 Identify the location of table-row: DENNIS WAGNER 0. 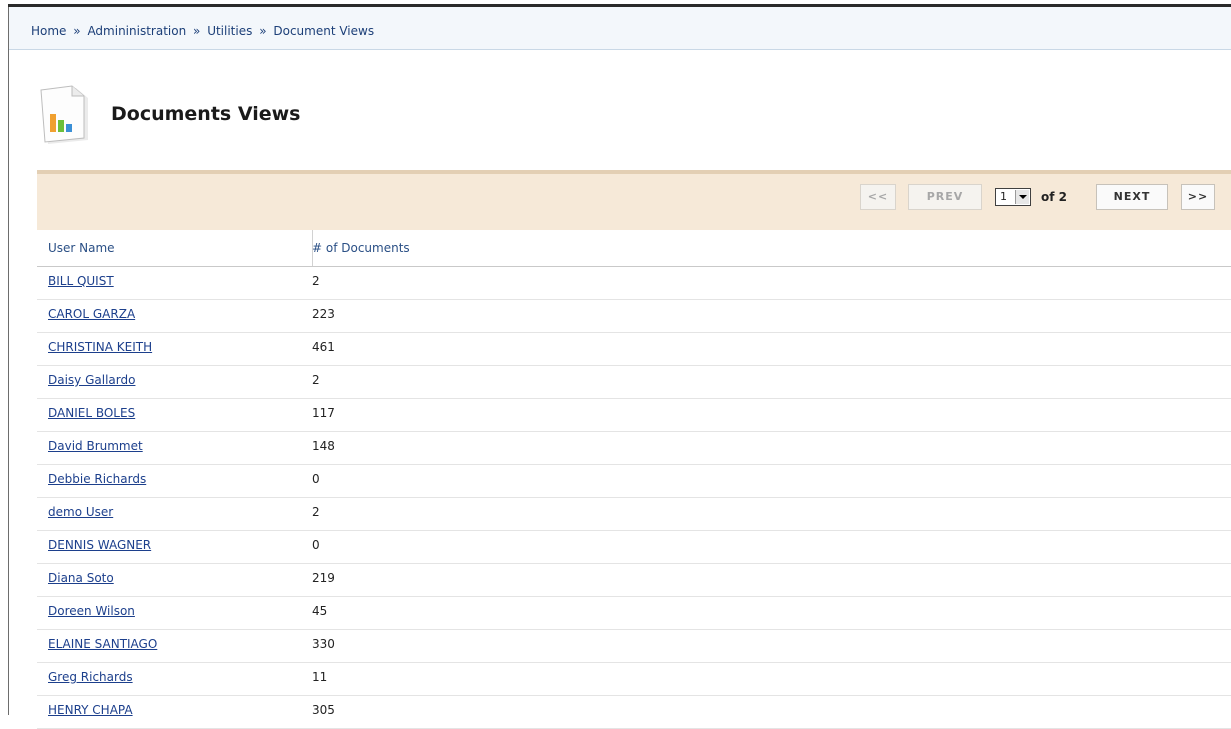
(634, 547).